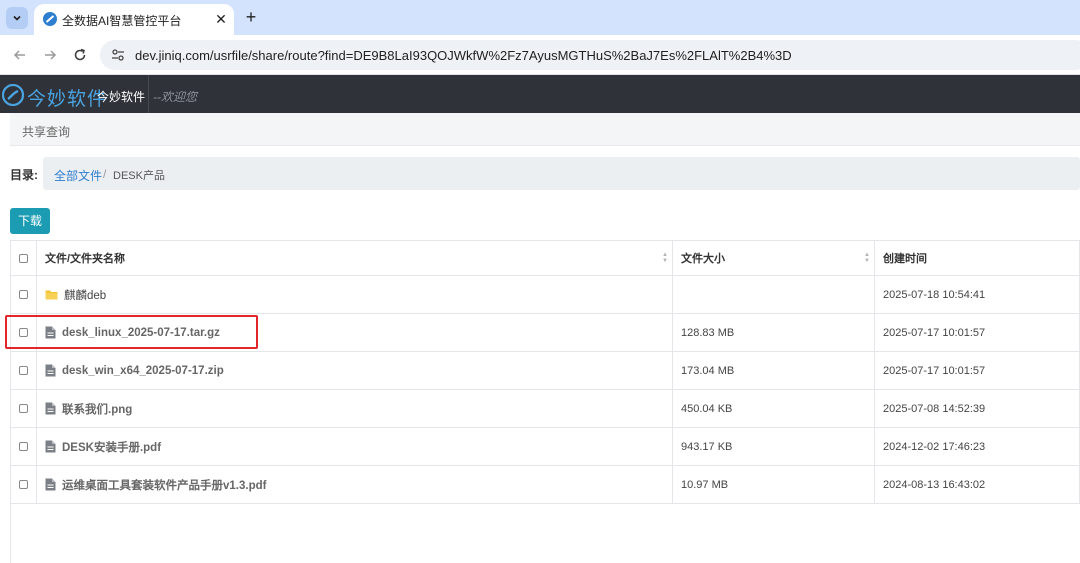 This screenshot has height=563, width=1080. Describe the element at coordinates (354, 294) in the screenshot. I see `name-cell: 麒麟deb` at that location.